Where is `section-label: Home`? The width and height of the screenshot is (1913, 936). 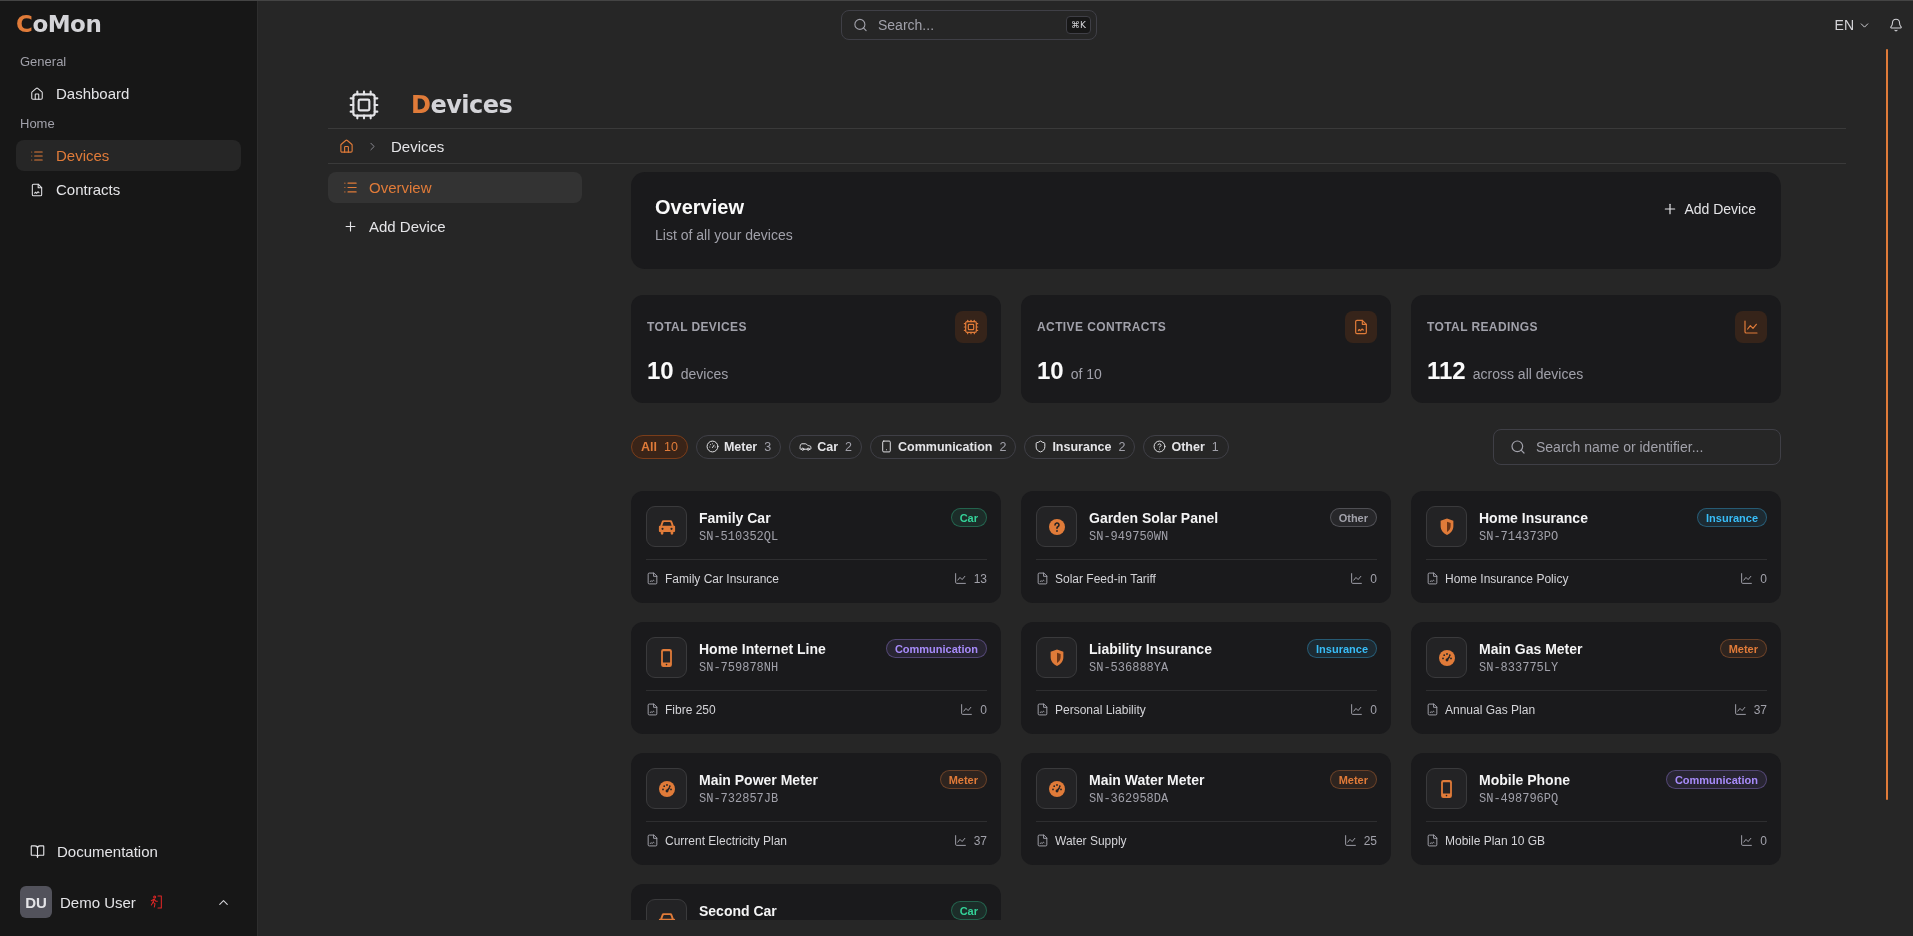 section-label: Home is located at coordinates (37, 124).